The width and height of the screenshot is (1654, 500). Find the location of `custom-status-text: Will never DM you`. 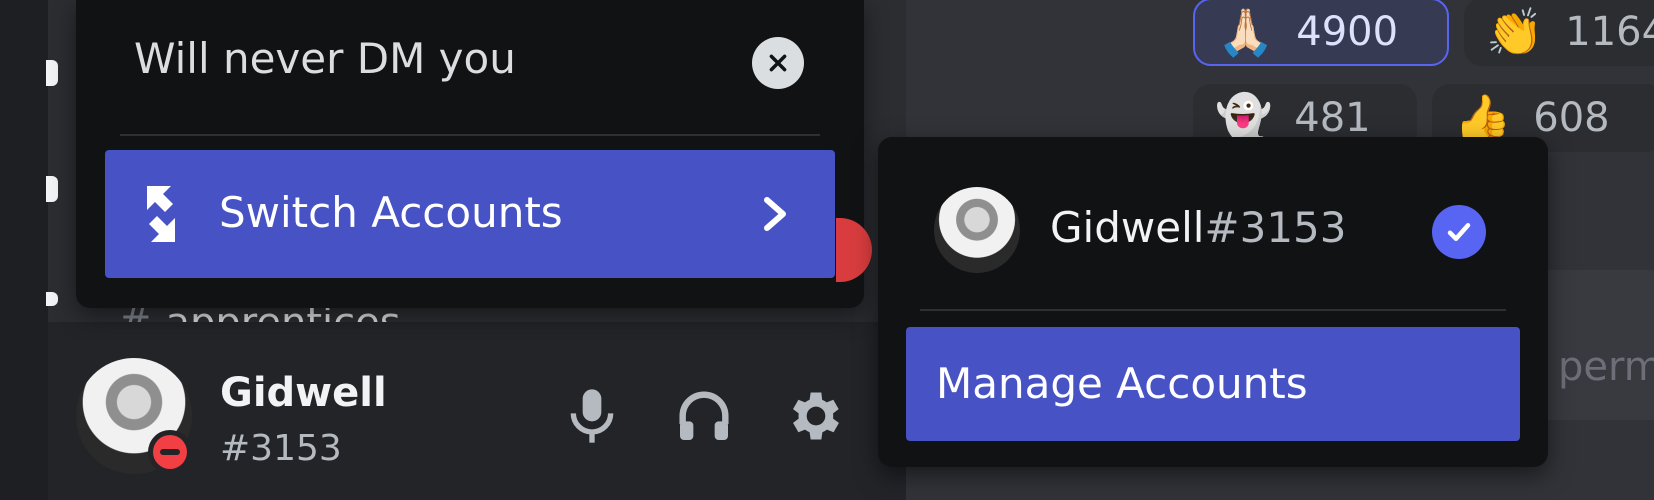

custom-status-text: Will never DM you is located at coordinates (325, 58).